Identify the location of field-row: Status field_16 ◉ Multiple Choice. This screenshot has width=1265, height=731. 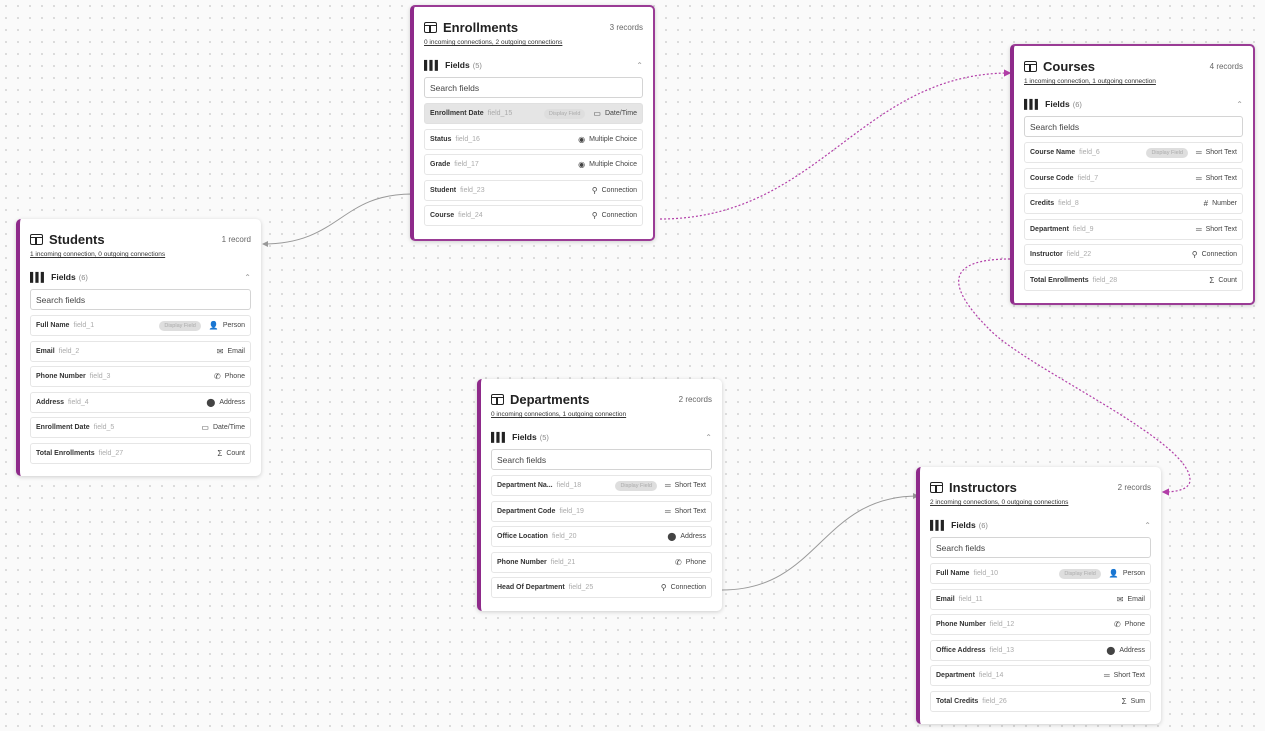
(533, 139).